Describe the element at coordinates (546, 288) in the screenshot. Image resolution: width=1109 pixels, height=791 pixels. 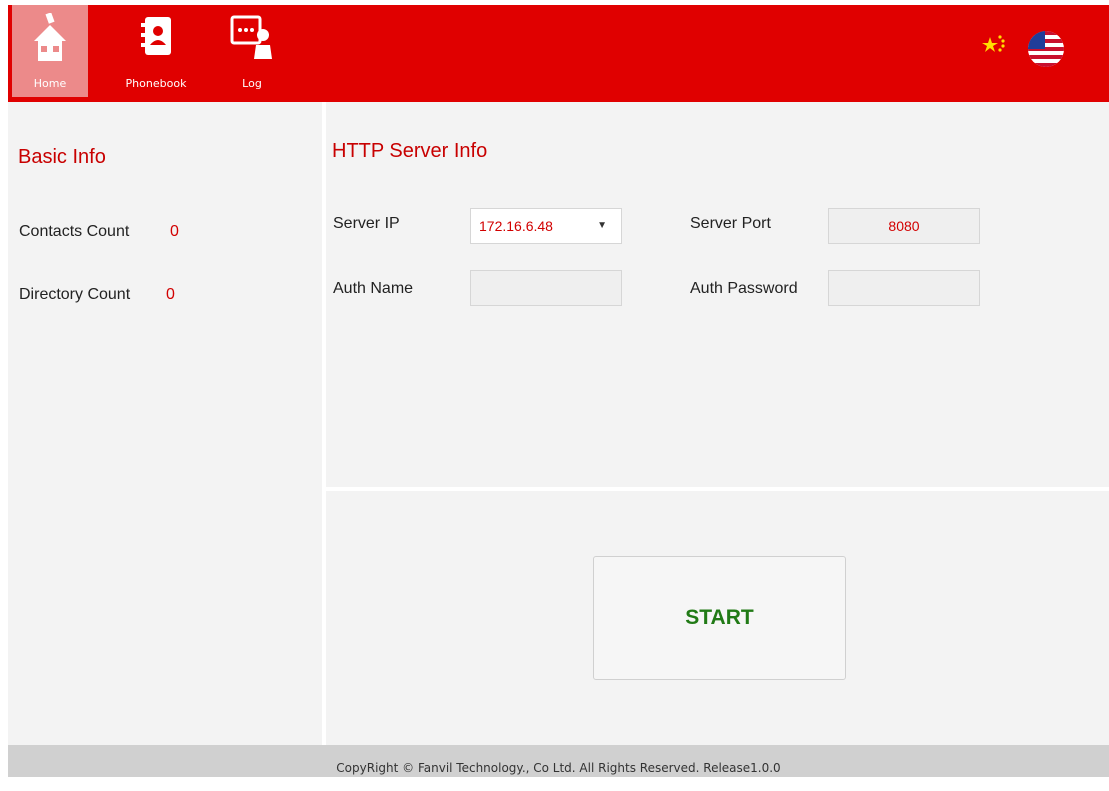
I see `auth-name-input` at that location.